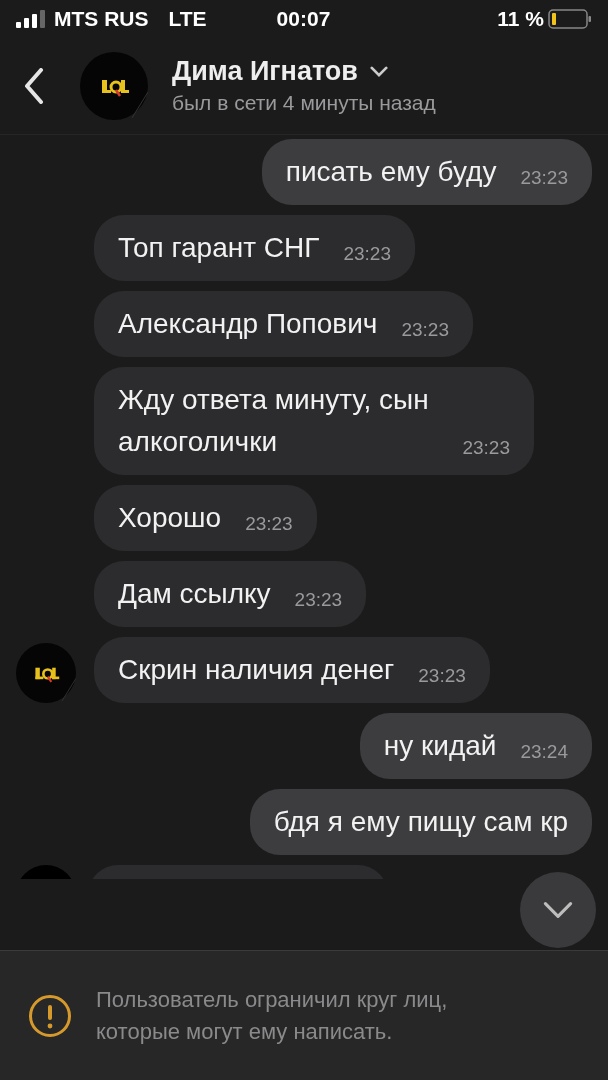 The image size is (608, 1080). What do you see at coordinates (187, 19) in the screenshot?
I see `network-type: LTE` at bounding box center [187, 19].